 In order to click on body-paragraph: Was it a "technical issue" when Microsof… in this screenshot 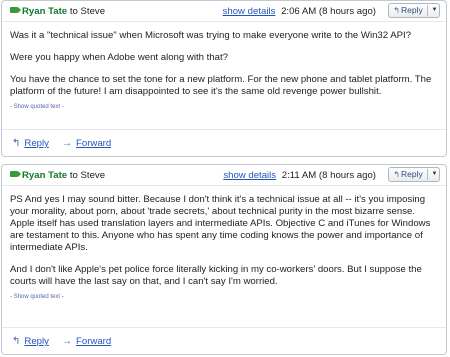, I will do `click(211, 35)`.